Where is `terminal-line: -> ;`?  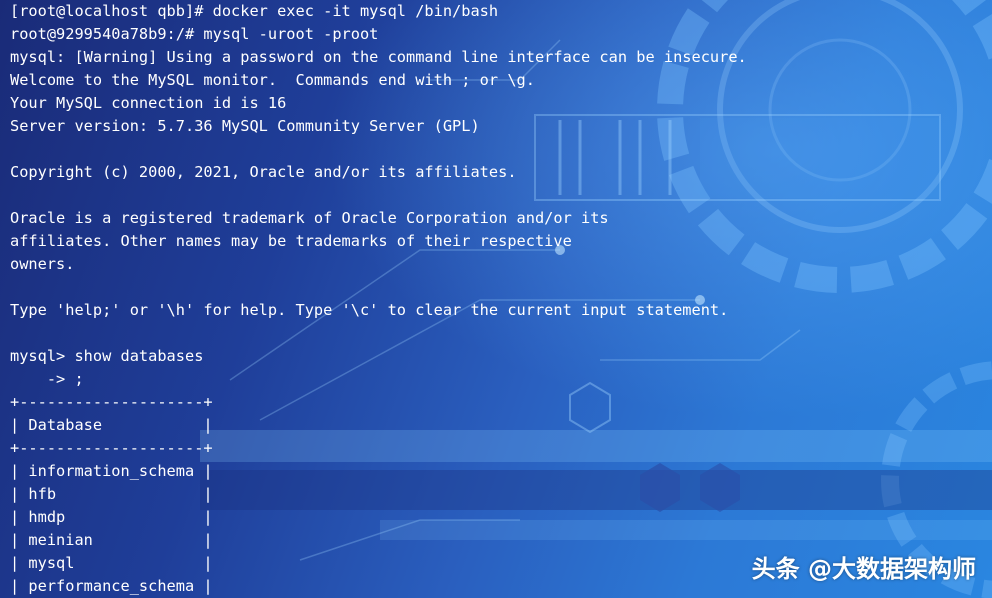
terminal-line: -> ; is located at coordinates (47, 379).